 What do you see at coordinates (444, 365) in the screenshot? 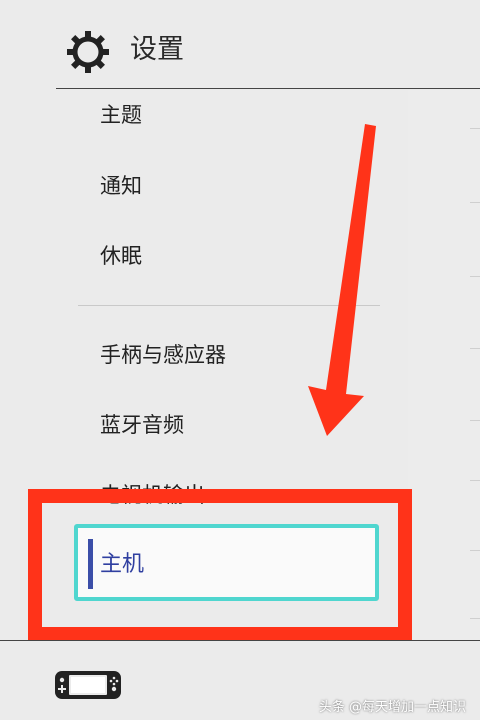
I see `content-pane` at bounding box center [444, 365].